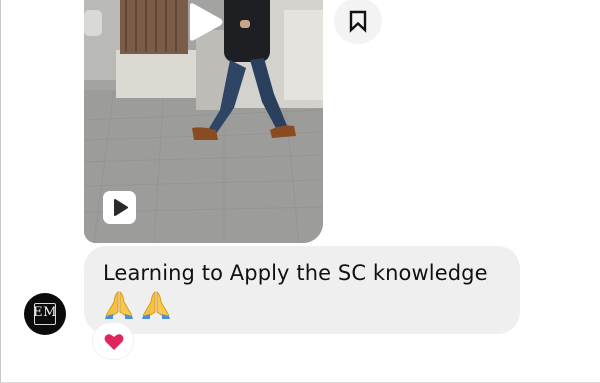 Image resolution: width=600 pixels, height=383 pixels. I want to click on avatar-initials: EM, so click(45, 312).